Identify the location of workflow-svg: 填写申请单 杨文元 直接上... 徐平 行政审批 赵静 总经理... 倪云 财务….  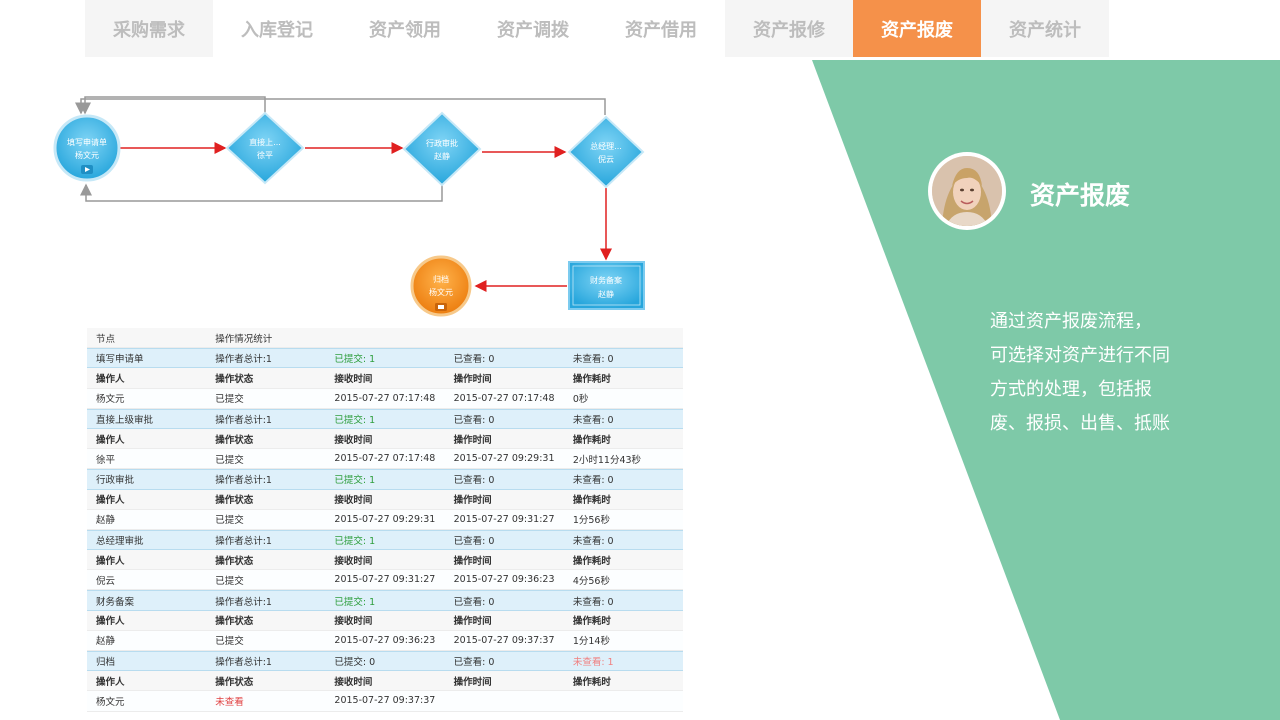
(349, 206).